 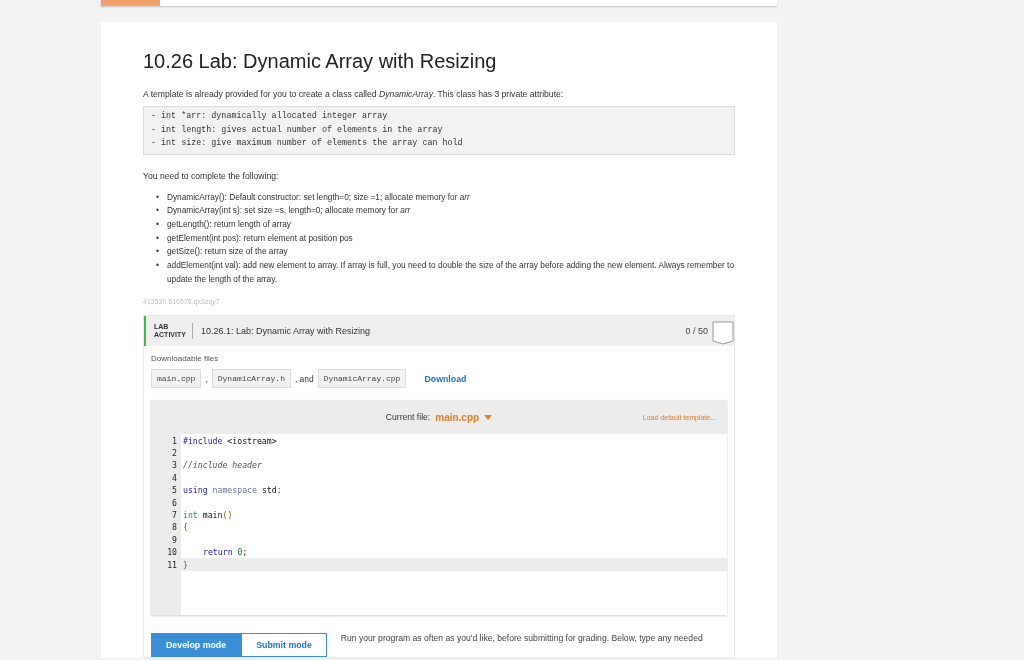 What do you see at coordinates (408, 417) in the screenshot?
I see `current-file-label: Current file:` at bounding box center [408, 417].